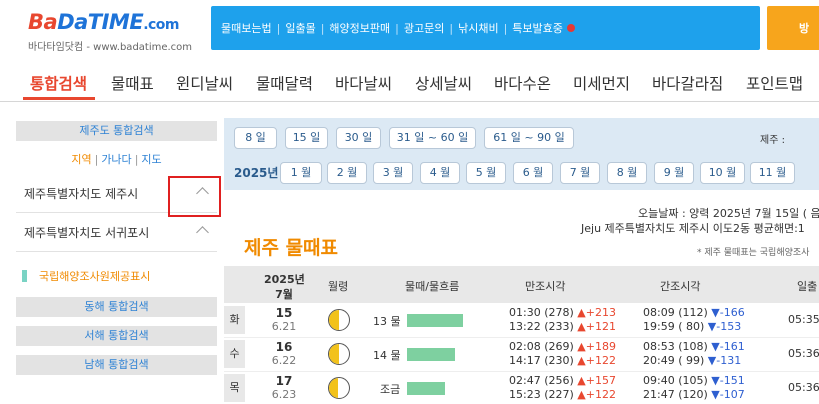 This screenshot has width=819, height=404. What do you see at coordinates (202, 232) in the screenshot?
I see `chevron-up-icon` at bounding box center [202, 232].